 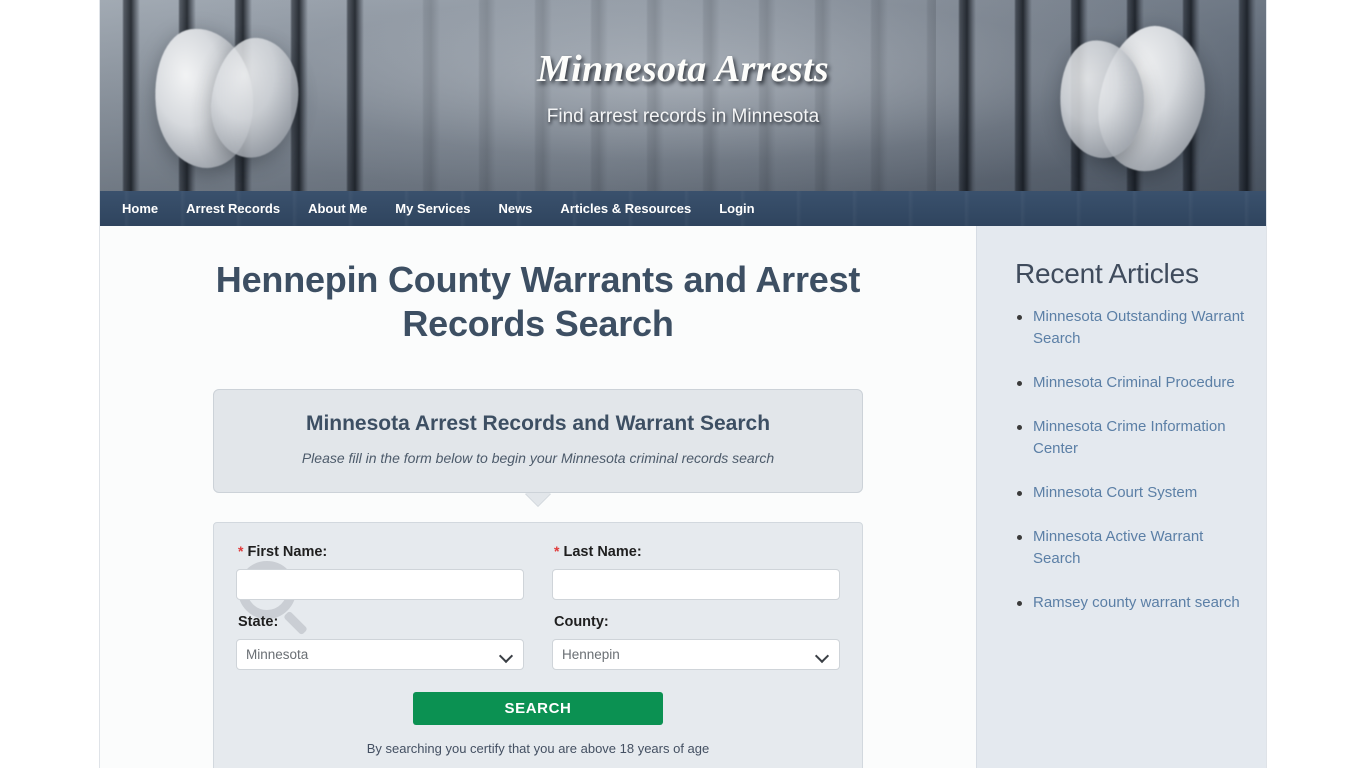 I want to click on field-last-name: * Last Name:, so click(x=696, y=571).